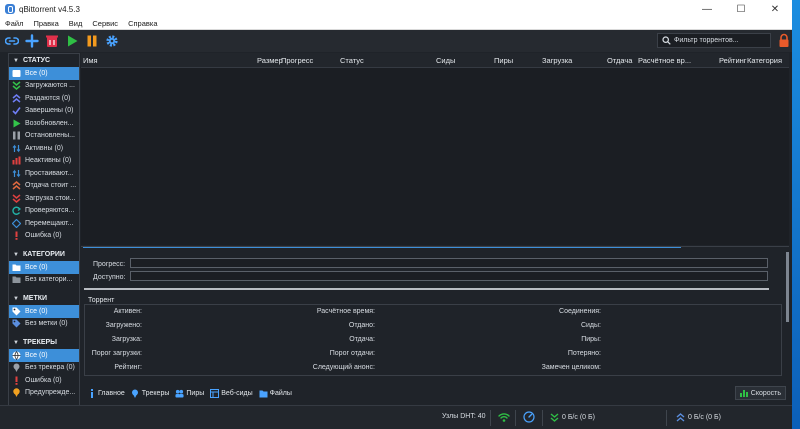  Describe the element at coordinates (743, 393) in the screenshot. I see `speed-chart-icon` at that location.